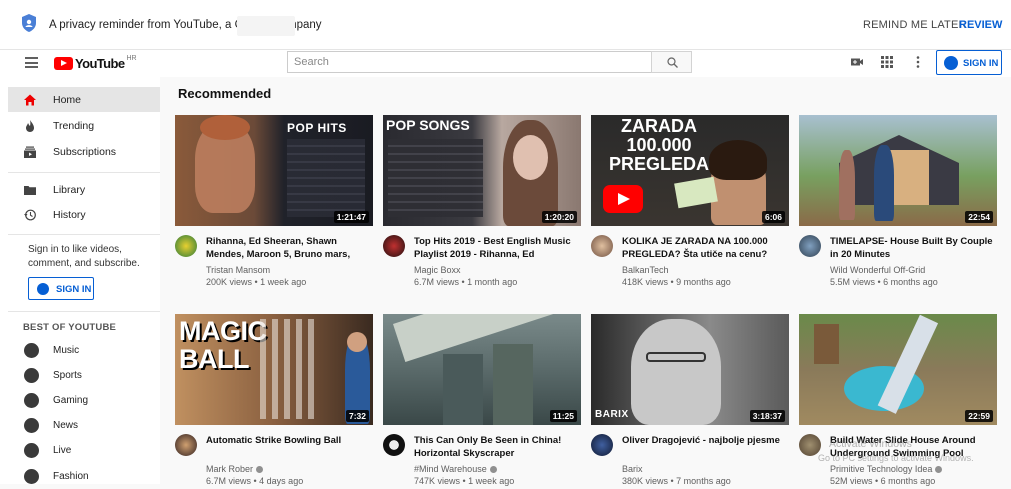 This screenshot has width=1011, height=489. What do you see at coordinates (918, 62) in the screenshot?
I see `more-options-icon` at bounding box center [918, 62].